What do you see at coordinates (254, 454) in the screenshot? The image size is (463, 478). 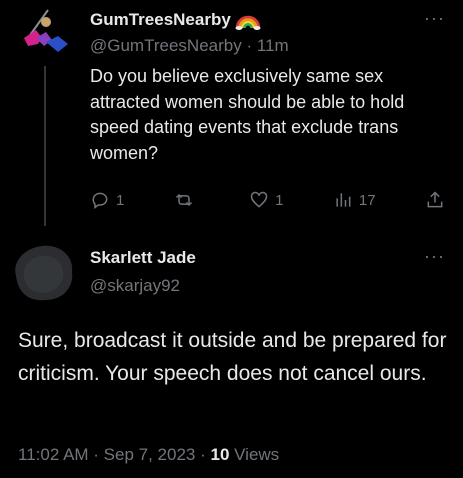 I see `reply-tweet-views-label: Views` at bounding box center [254, 454].